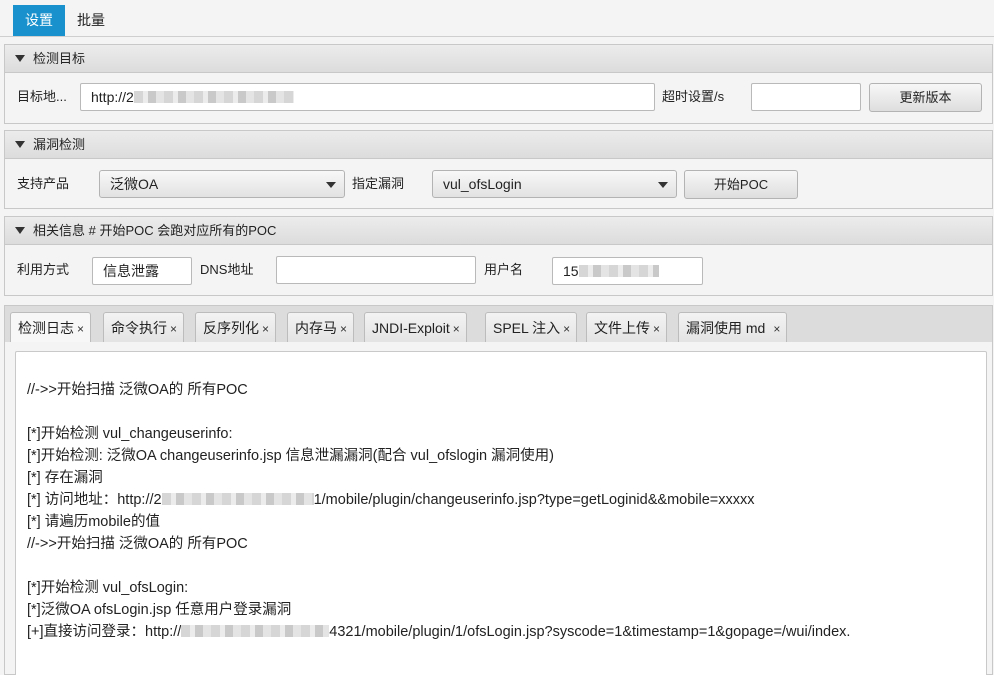 Image resolution: width=994 pixels, height=675 pixels. Describe the element at coordinates (155, 230) in the screenshot. I see `info-section-title: 相关信息 # 开始POC 会跑对应所有的POC` at that location.